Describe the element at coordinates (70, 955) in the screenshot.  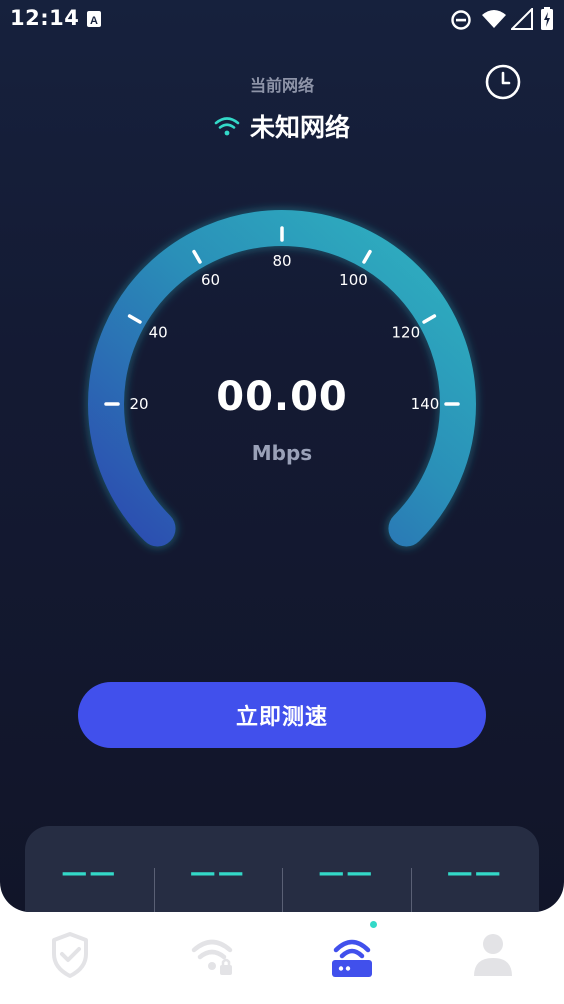
I see `shield-check-icon` at that location.